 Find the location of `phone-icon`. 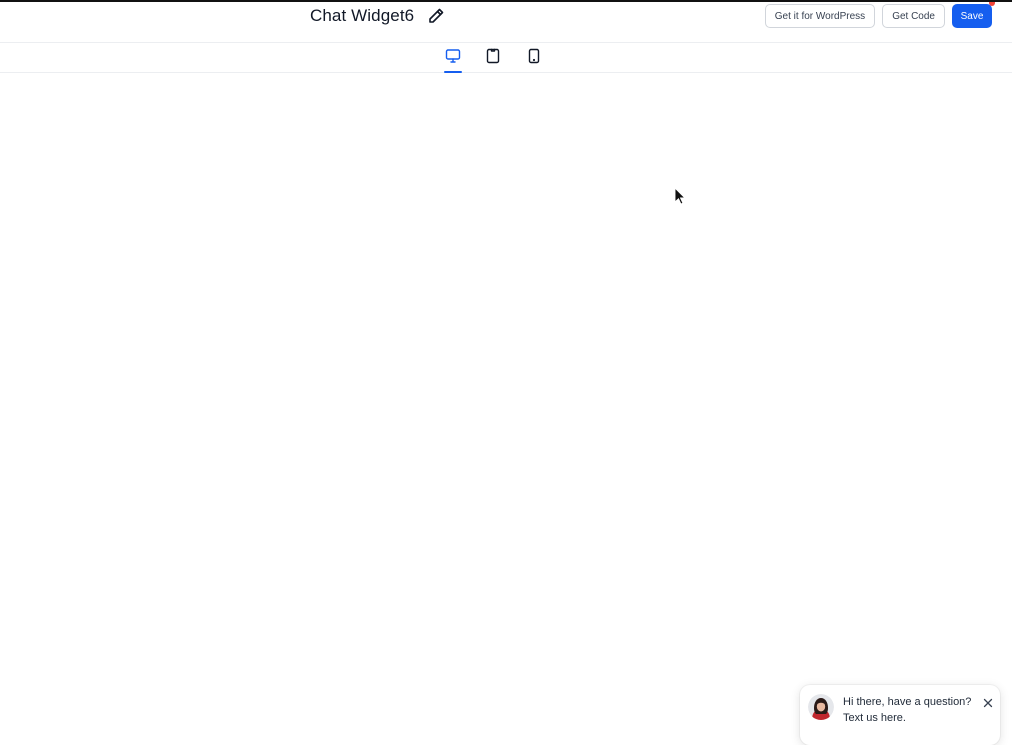

phone-icon is located at coordinates (534, 60).